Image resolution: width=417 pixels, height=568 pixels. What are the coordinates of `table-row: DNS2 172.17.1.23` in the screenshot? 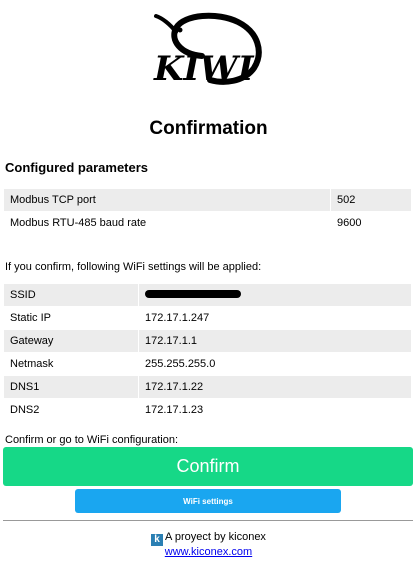 It's located at (207, 410).